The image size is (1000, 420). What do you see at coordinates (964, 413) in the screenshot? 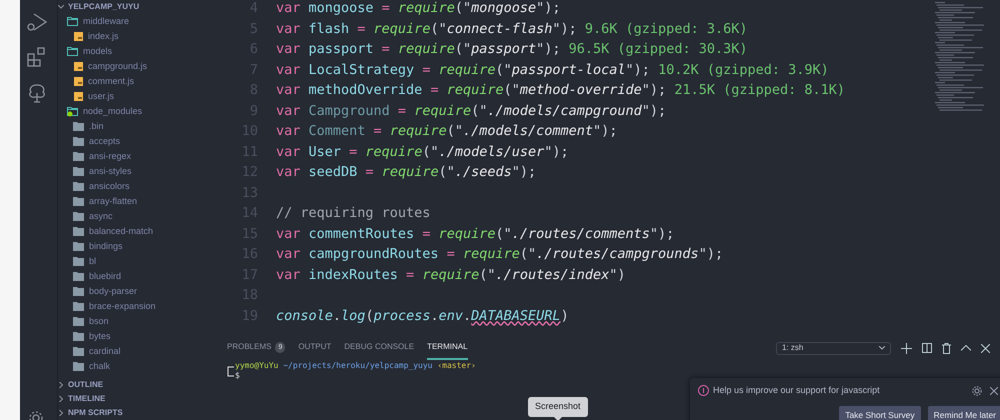
I see `notification-button: Remind Me later` at bounding box center [964, 413].